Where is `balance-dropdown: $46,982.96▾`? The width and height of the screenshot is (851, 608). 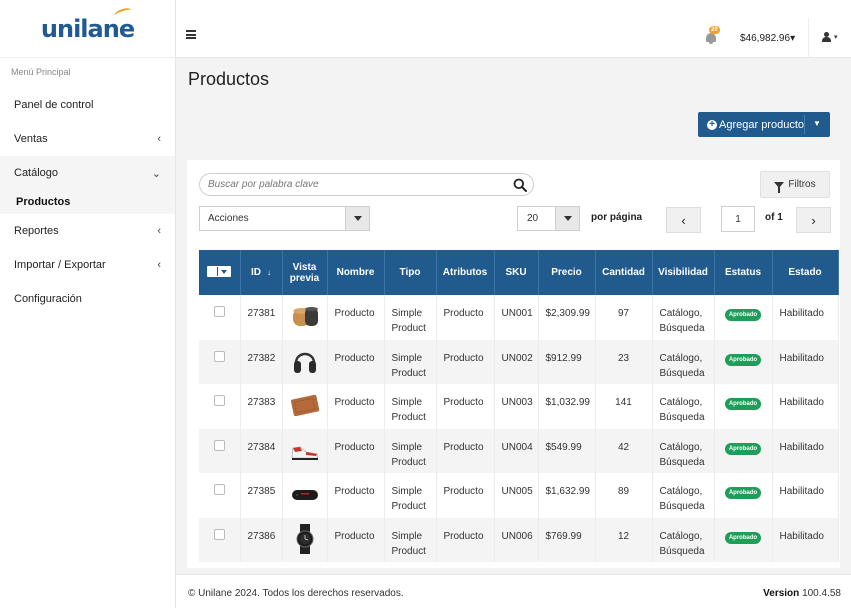 balance-dropdown: $46,982.96▾ is located at coordinates (767, 38).